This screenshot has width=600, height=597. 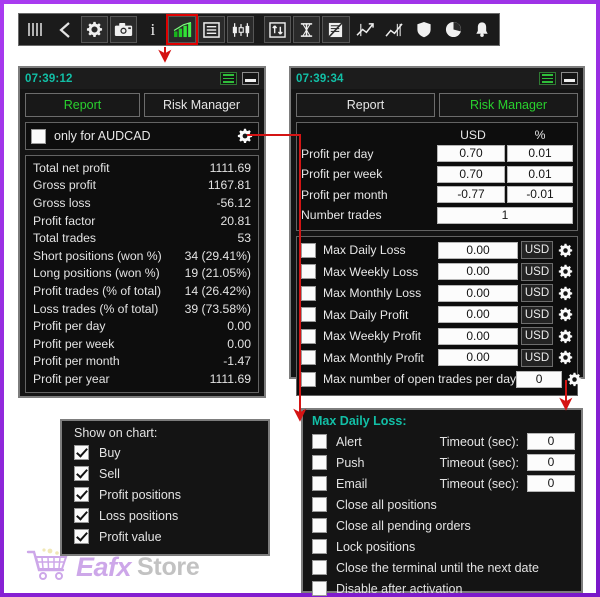 I want to click on news-icon, so click(x=336, y=29).